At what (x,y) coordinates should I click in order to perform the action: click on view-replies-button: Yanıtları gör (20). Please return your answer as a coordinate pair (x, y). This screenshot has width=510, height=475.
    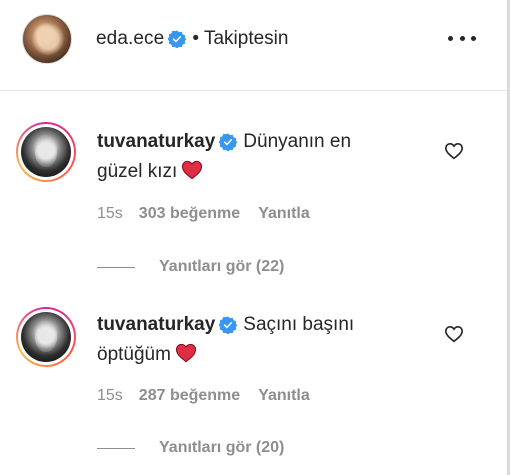
    Looking at the image, I should click on (190, 448).